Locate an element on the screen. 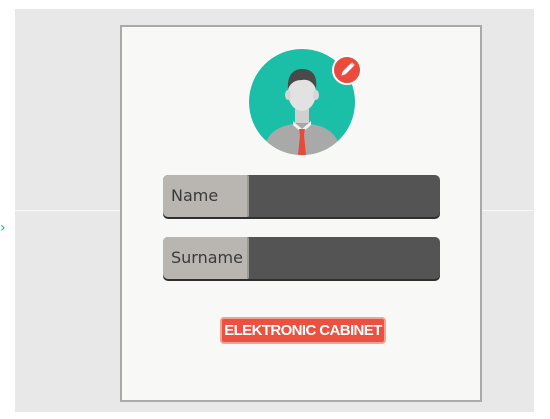 This screenshot has width=550, height=419. surname-input is located at coordinates (343, 258).